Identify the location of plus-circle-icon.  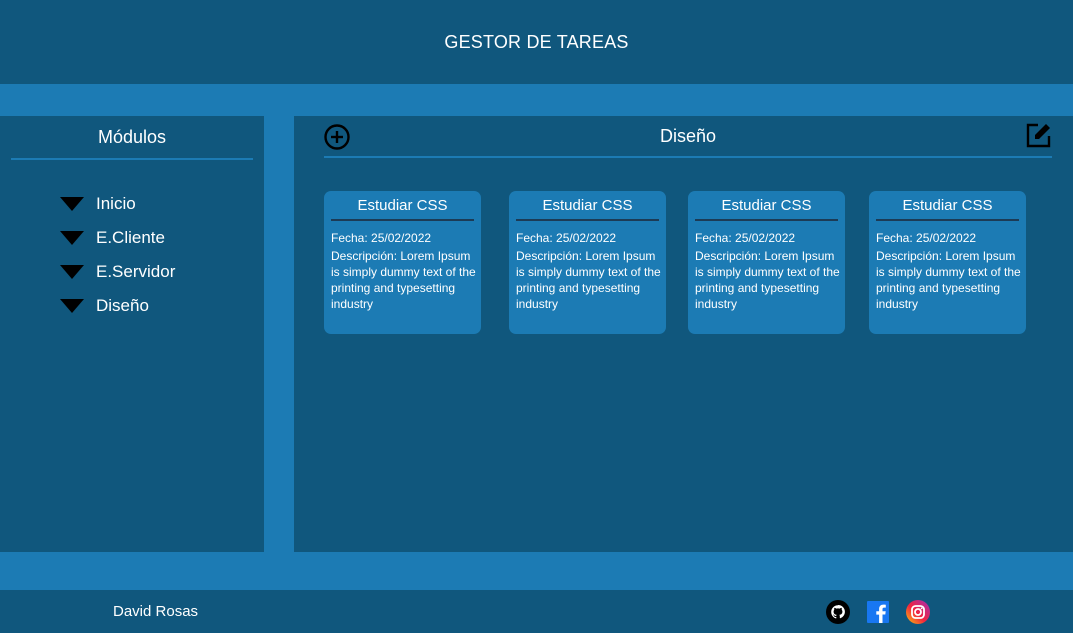
(337, 137).